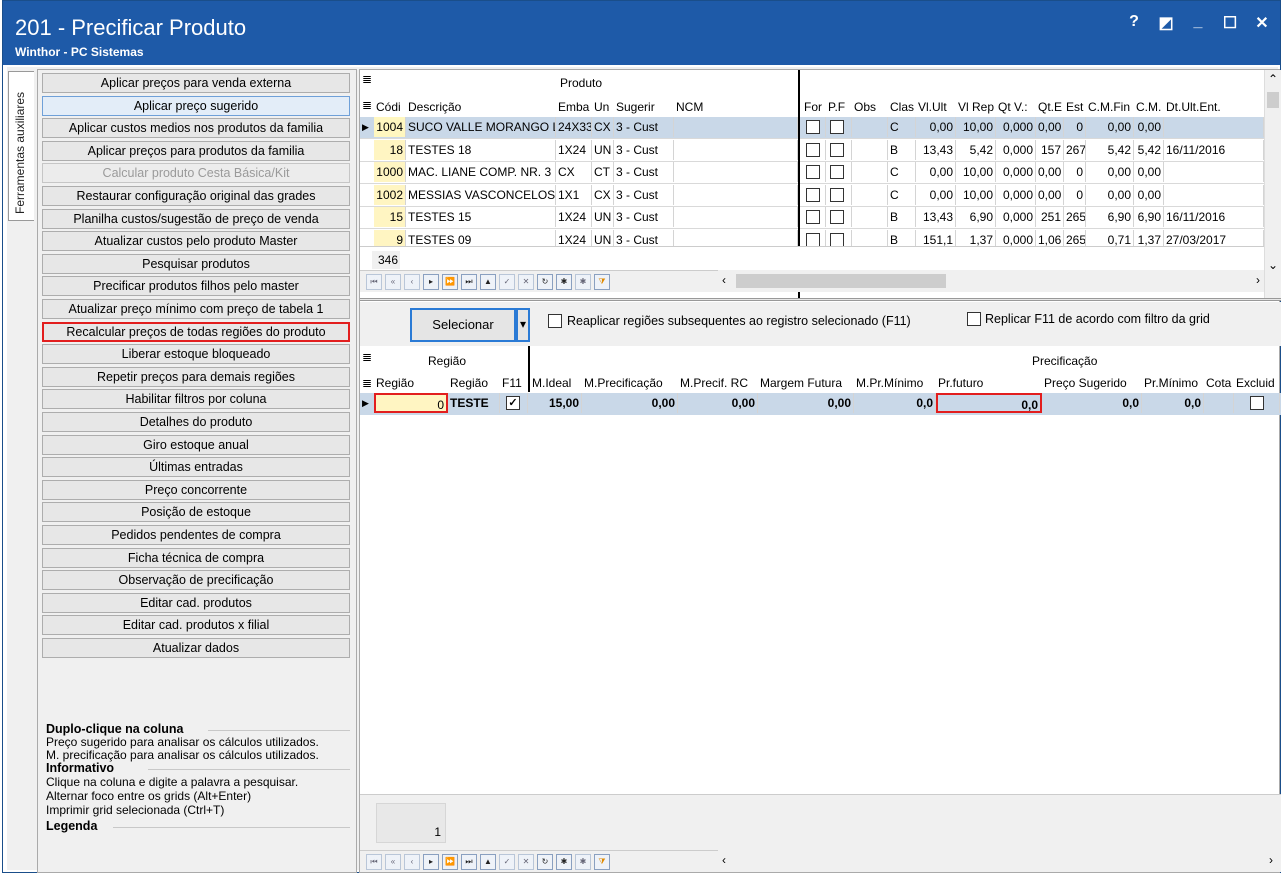 This screenshot has height=875, width=1284. I want to click on maximize-icon: ☐, so click(1230, 23).